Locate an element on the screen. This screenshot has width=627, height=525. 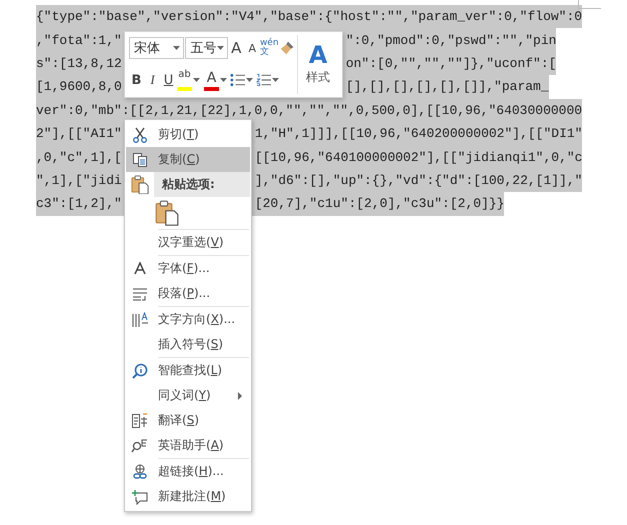
font-size-combo: 五号 is located at coordinates (206, 48).